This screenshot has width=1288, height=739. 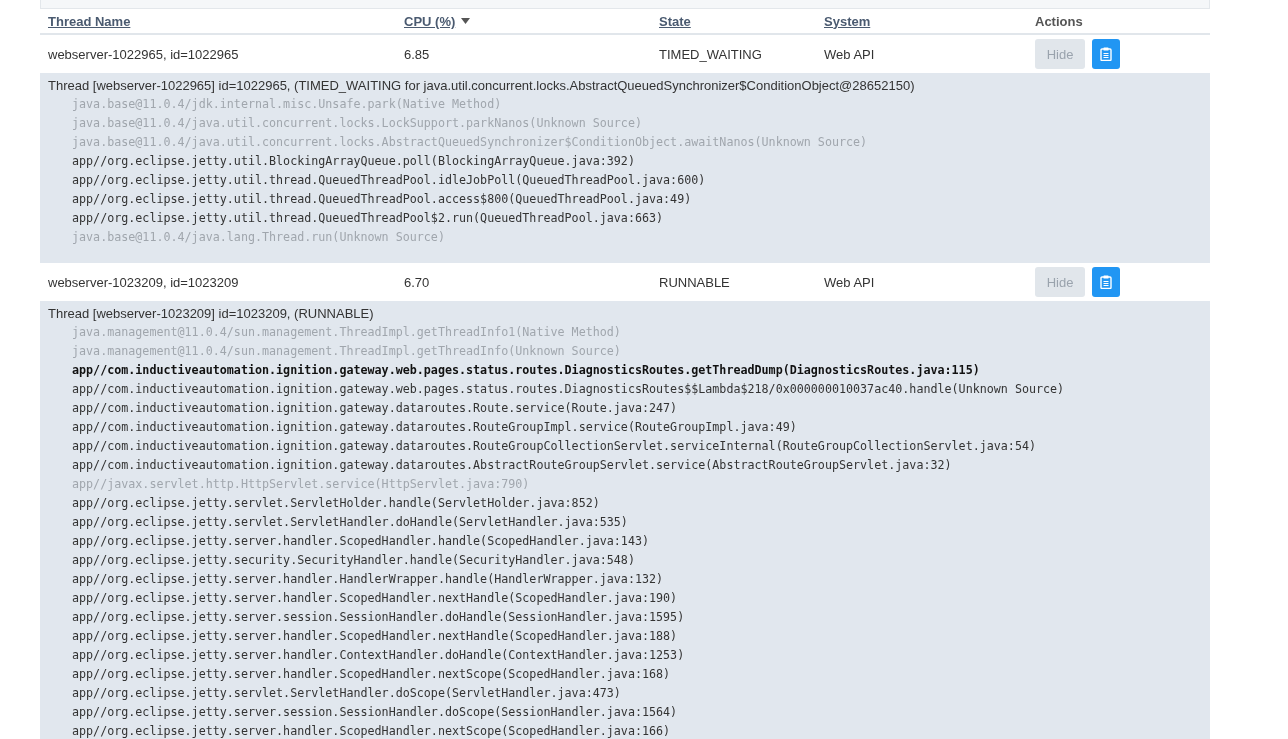 I want to click on stack-frame: app//org.eclipse.jetty.server.handler.HandlerWrapper.handle(HandlerWrapper.java:132), so click(x=356, y=579).